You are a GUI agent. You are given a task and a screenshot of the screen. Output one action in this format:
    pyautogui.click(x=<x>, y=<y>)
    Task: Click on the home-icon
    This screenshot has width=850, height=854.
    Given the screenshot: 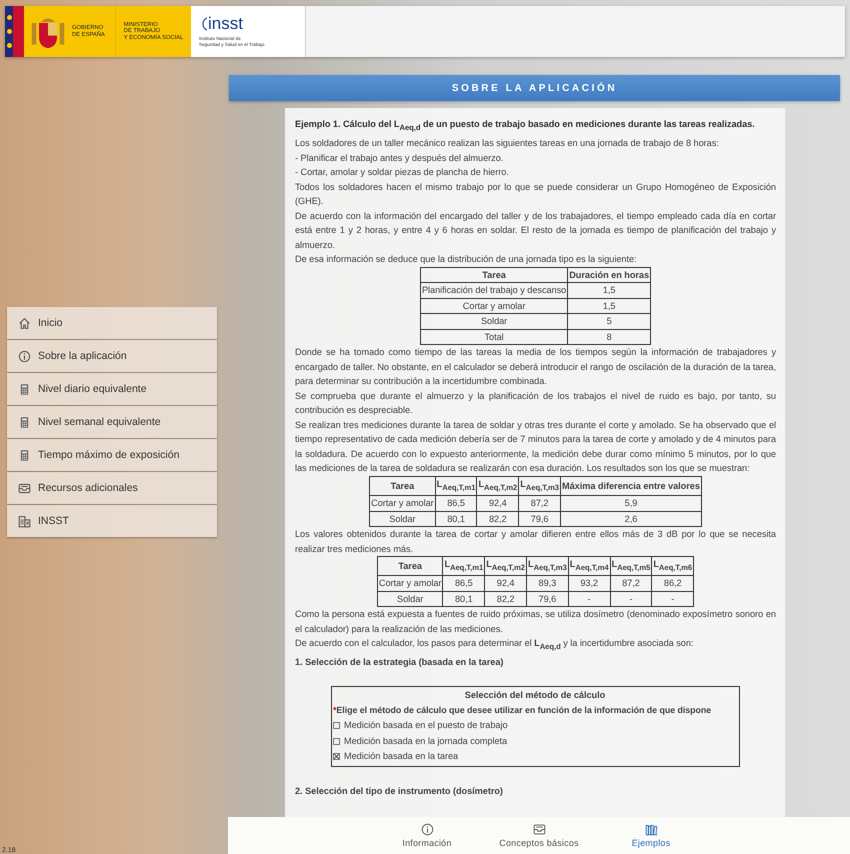 What is the action you would take?
    pyautogui.click(x=24, y=323)
    